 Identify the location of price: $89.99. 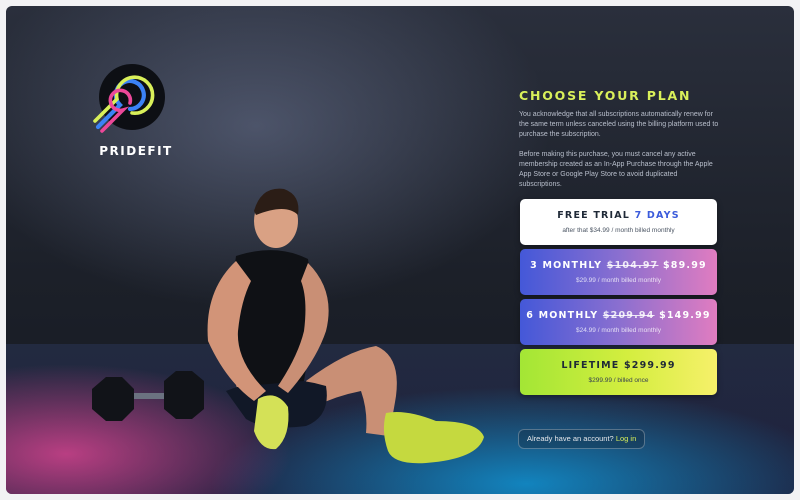
(684, 265).